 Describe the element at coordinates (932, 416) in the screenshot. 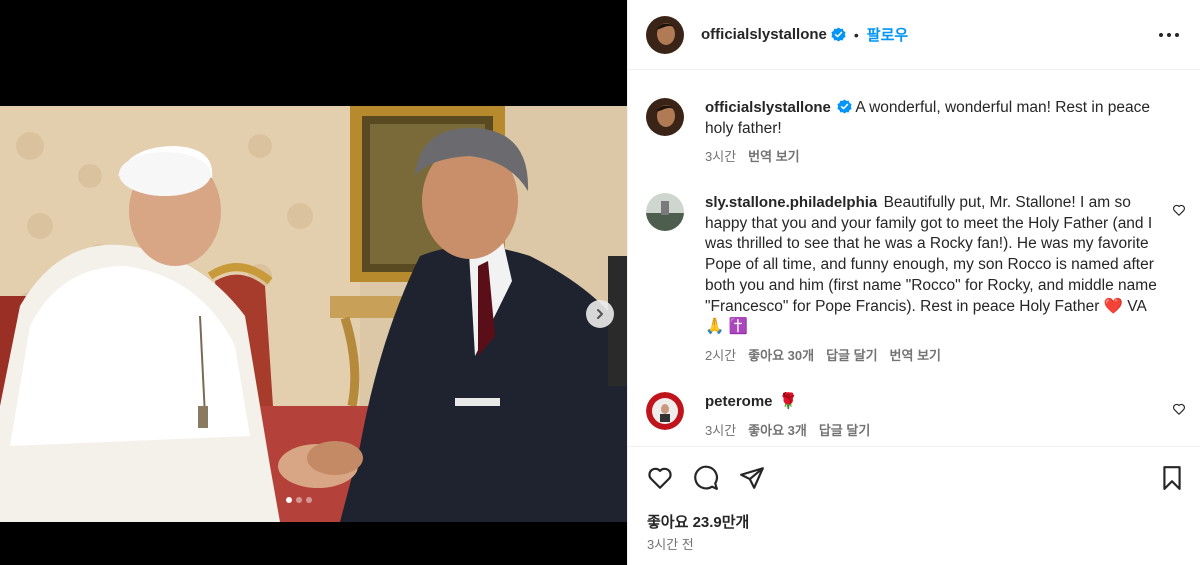

I see `comment-body: peterome 🌹 3시간 좋아요 3개 답글 달기` at that location.